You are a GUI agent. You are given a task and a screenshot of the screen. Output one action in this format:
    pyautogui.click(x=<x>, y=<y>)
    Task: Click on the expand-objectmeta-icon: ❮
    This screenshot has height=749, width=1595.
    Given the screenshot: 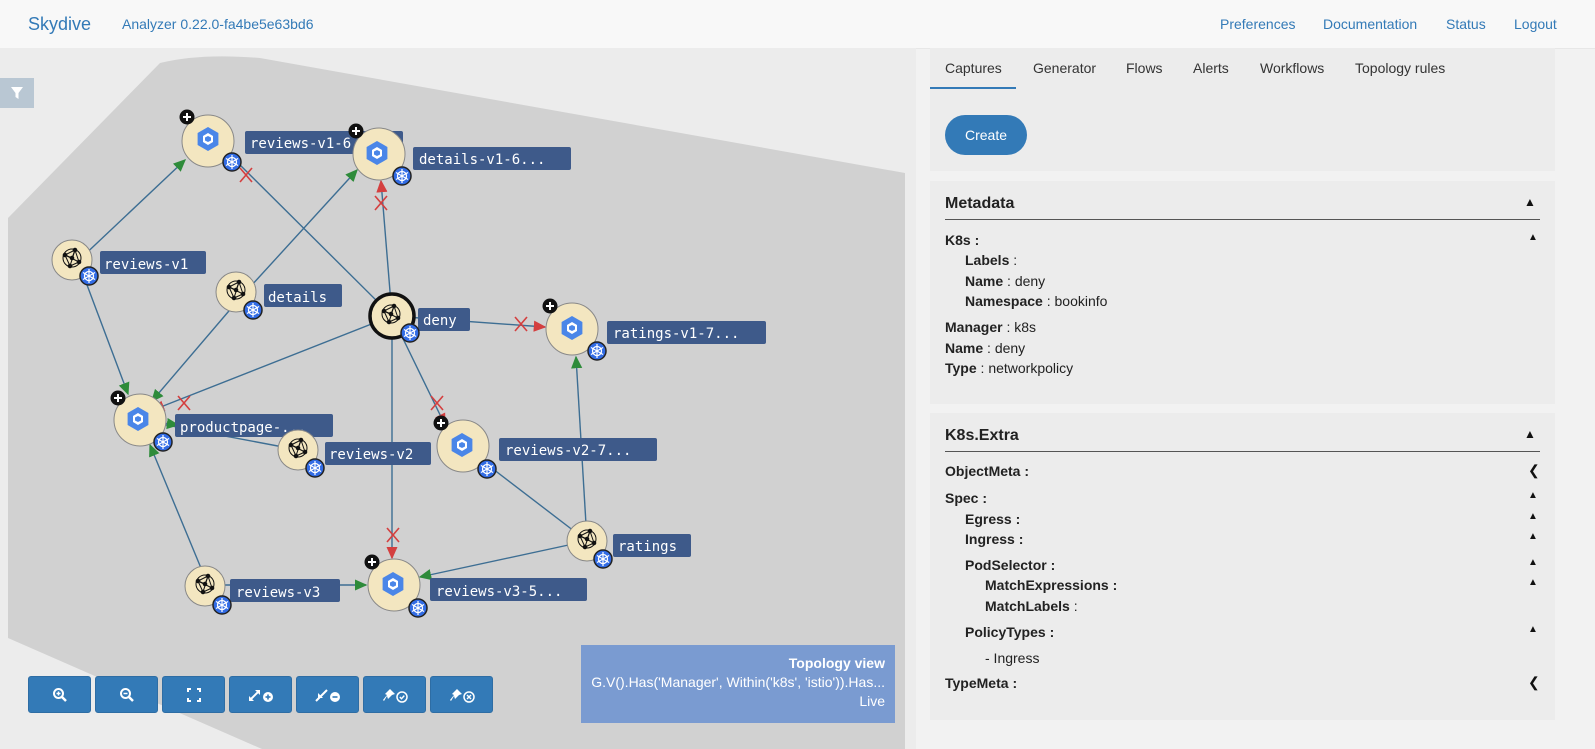 What is the action you would take?
    pyautogui.click(x=1534, y=470)
    